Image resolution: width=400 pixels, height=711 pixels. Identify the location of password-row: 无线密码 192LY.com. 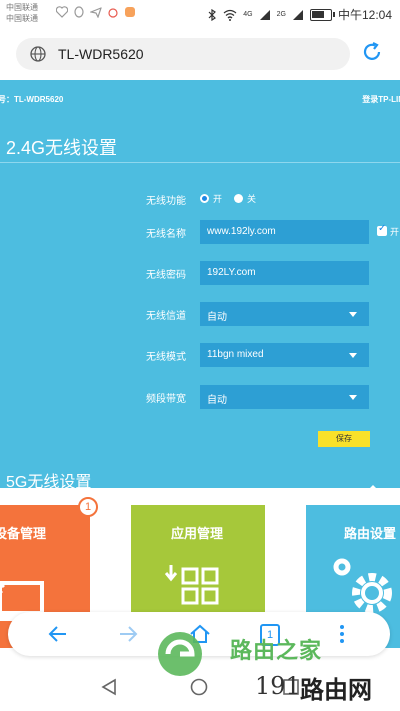
(200, 273).